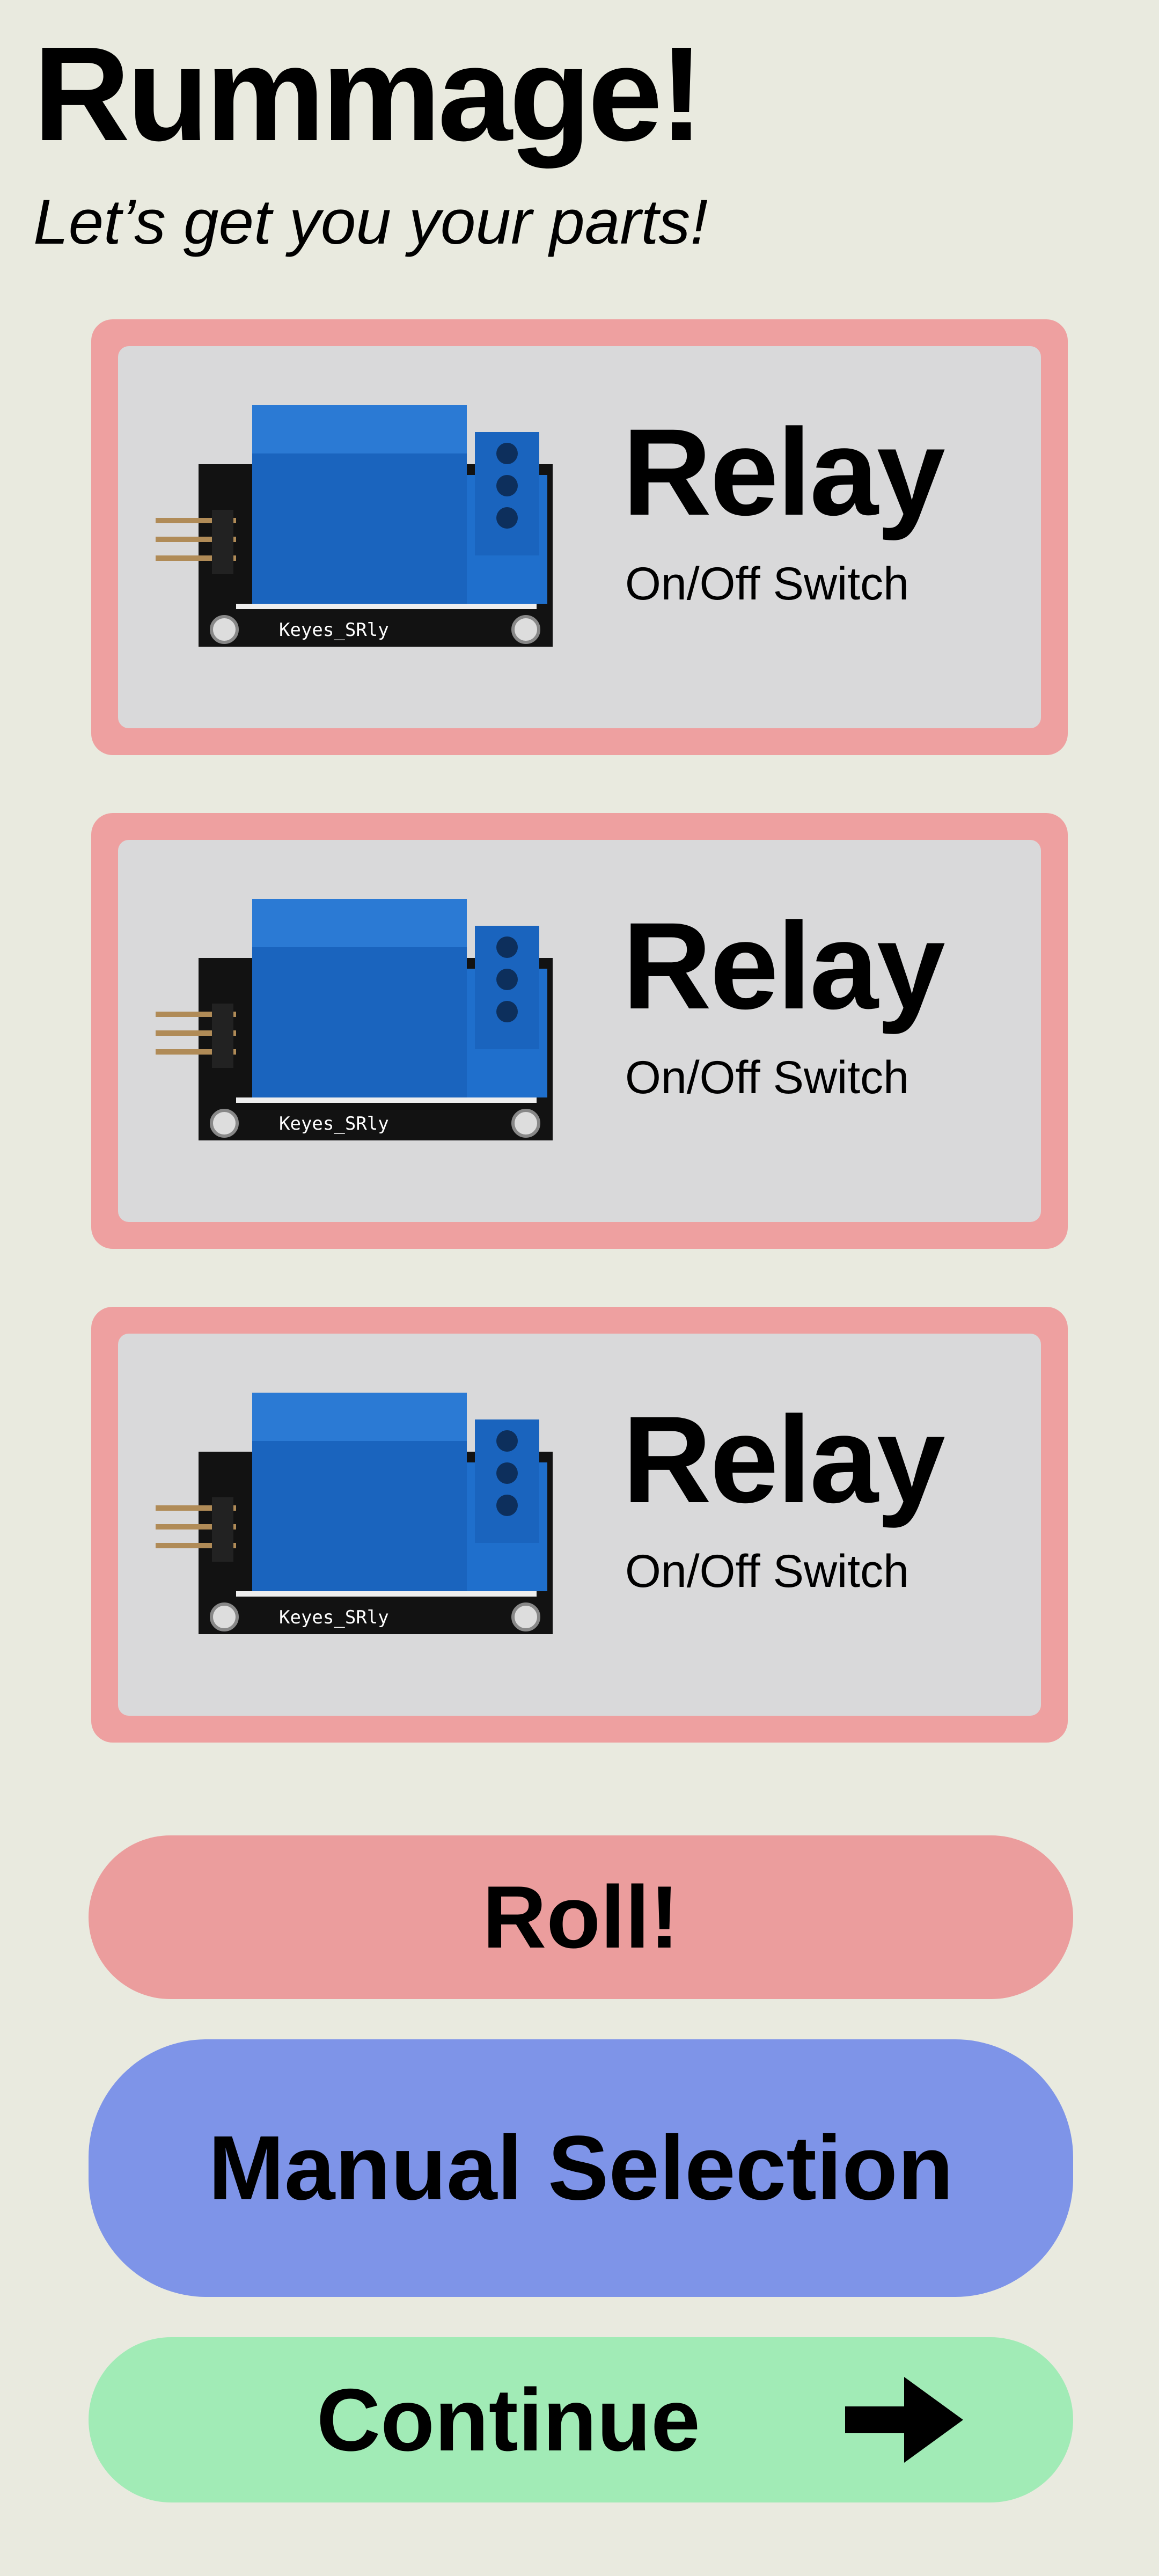 This screenshot has height=2576, width=1159. What do you see at coordinates (904, 2420) in the screenshot?
I see `arrow-right-icon` at bounding box center [904, 2420].